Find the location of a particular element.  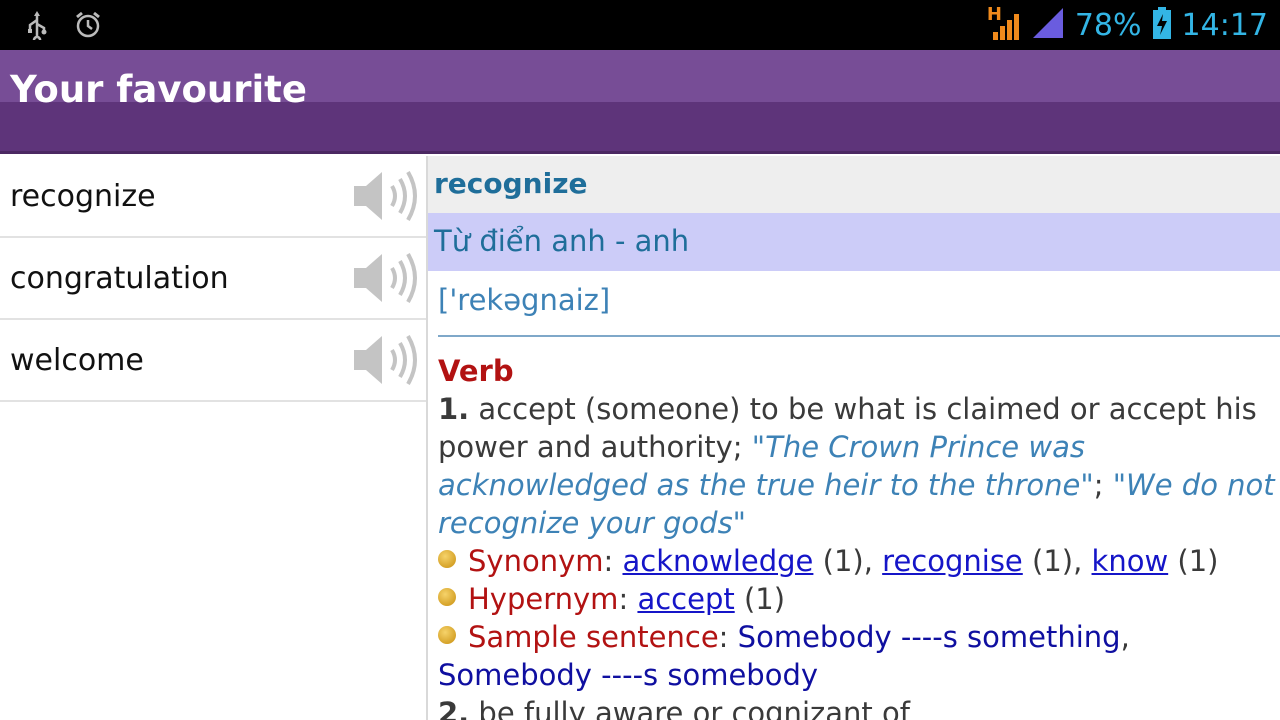

list-item: congratulation is located at coordinates (213, 279).